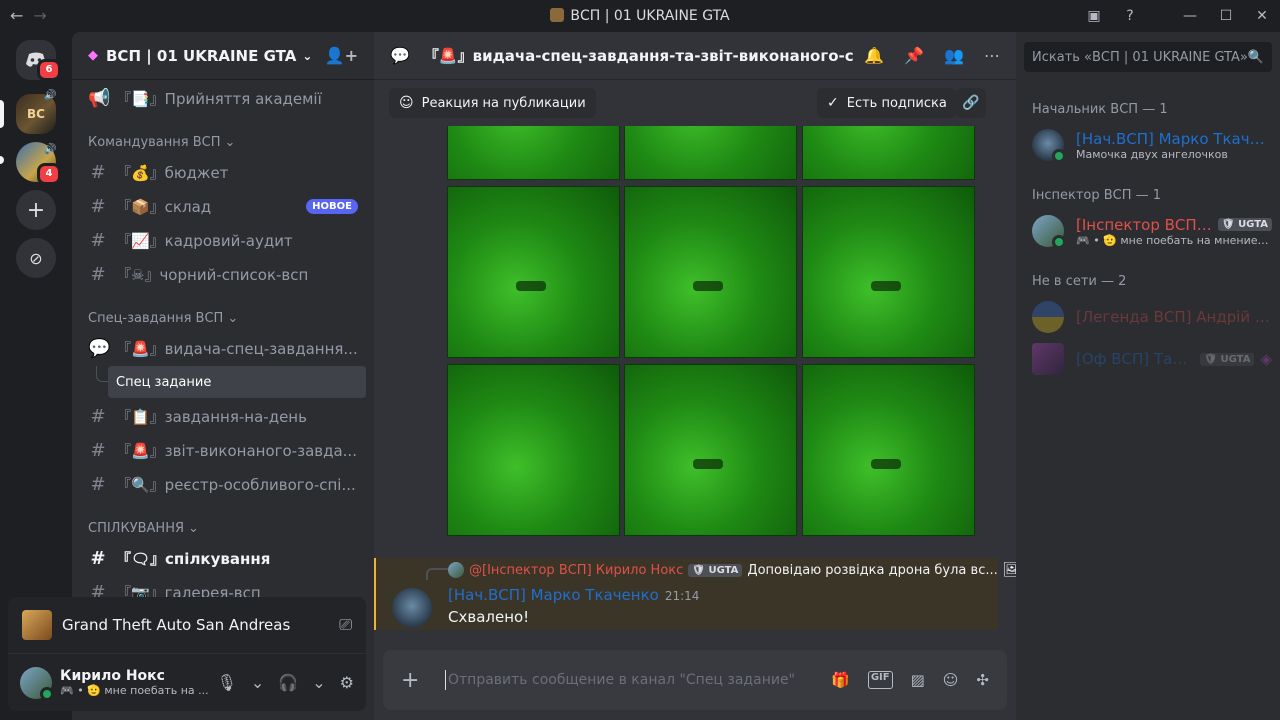 The height and width of the screenshot is (720, 1280). Describe the element at coordinates (918, 680) in the screenshot. I see `sticker-icon: ▨` at that location.